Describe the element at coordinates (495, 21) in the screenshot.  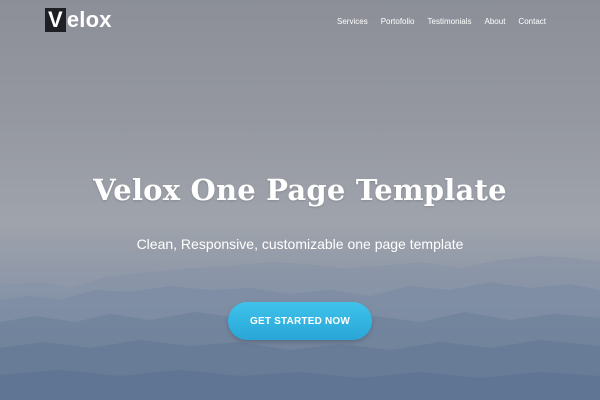
I see `nav-link-about: About` at that location.